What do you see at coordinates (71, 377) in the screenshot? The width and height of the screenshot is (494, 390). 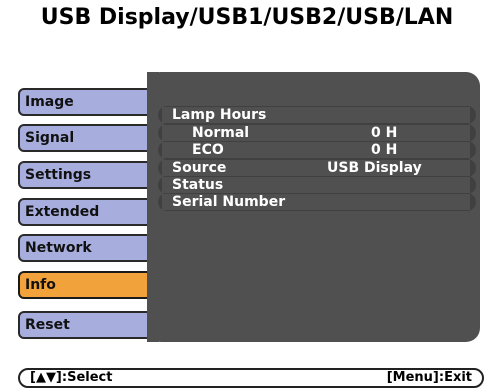 I see `select-hint: [▲▼]:Select` at bounding box center [71, 377].